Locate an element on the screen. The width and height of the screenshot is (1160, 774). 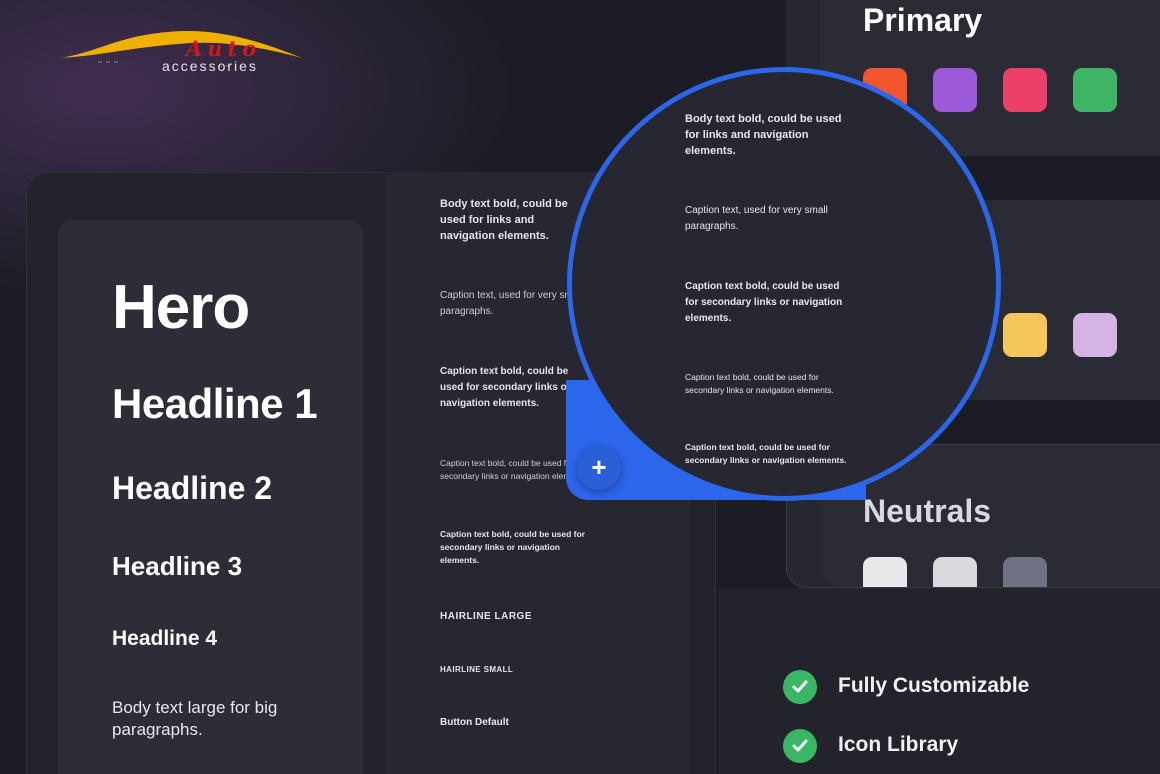
feature-fully-customizable: Fully Customizable is located at coordinates (934, 685).